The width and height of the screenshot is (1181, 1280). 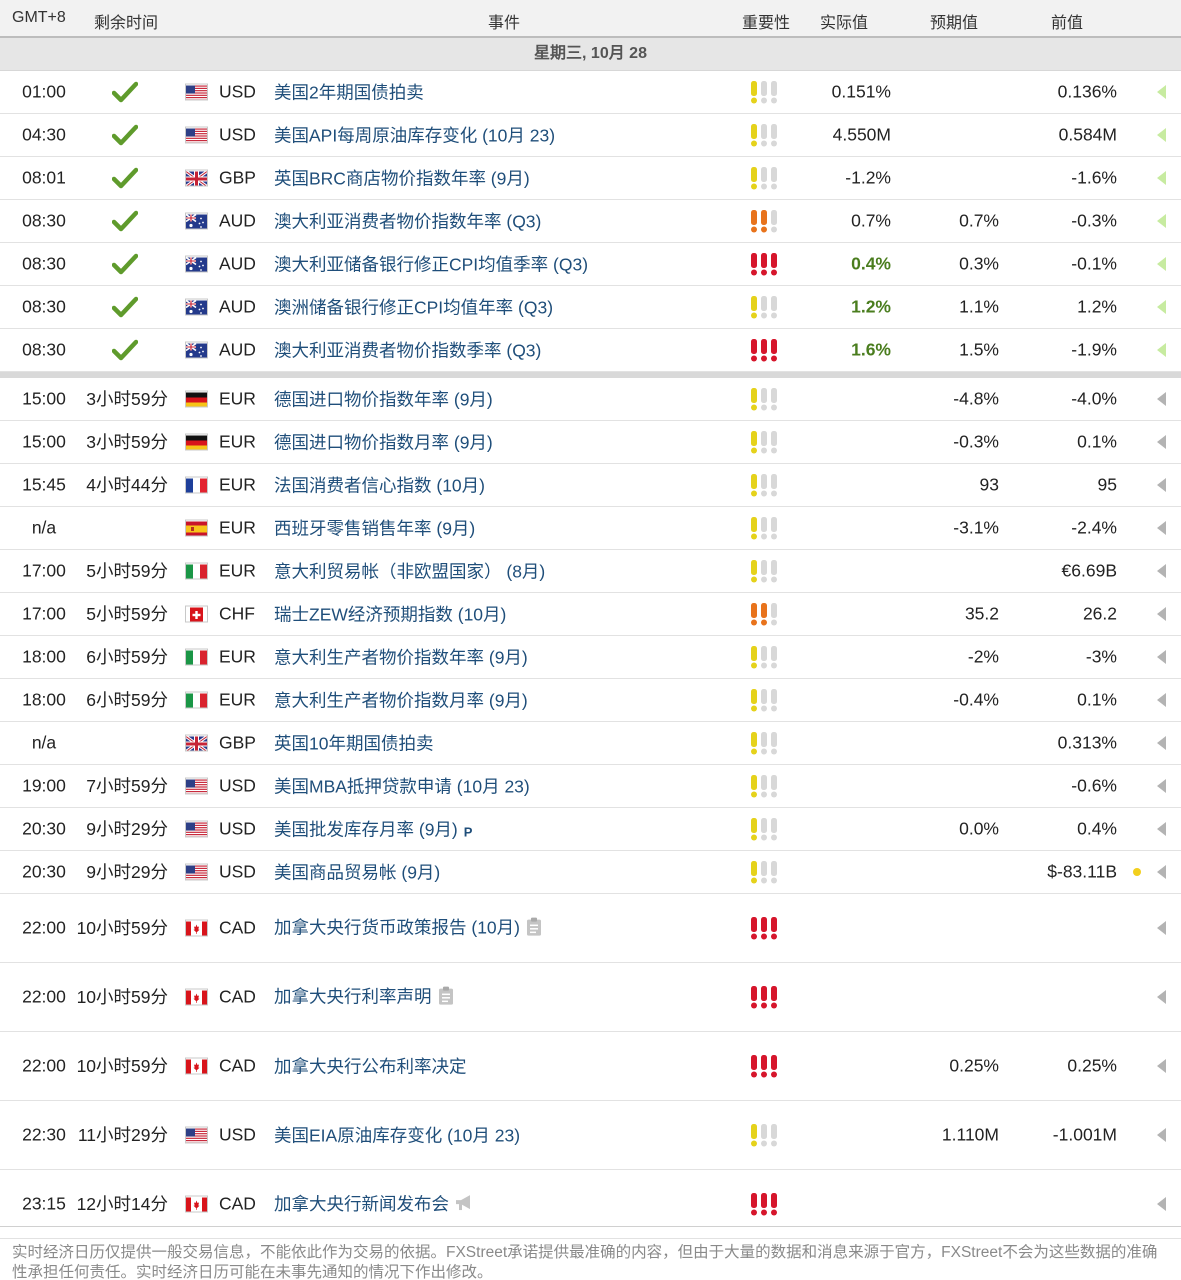 What do you see at coordinates (590, 657) in the screenshot?
I see `table-row: 18:00 6小时59分 EUR 意大利生产者物价指数年率 (9月) -2% -3%` at bounding box center [590, 657].